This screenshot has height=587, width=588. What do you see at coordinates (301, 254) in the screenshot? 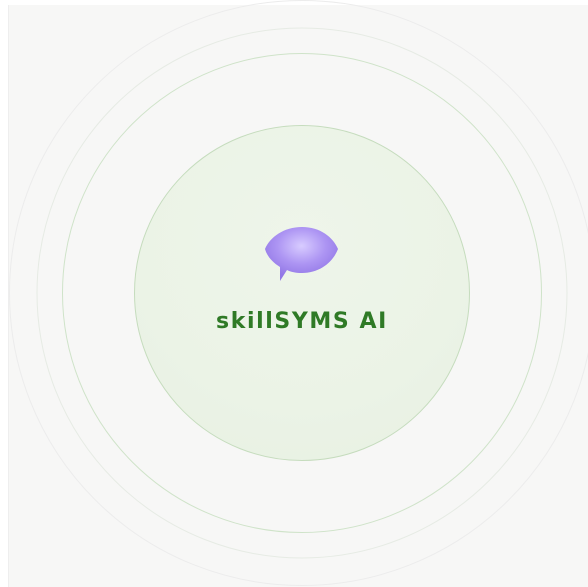
I see `speech-bubble-icon` at bounding box center [301, 254].